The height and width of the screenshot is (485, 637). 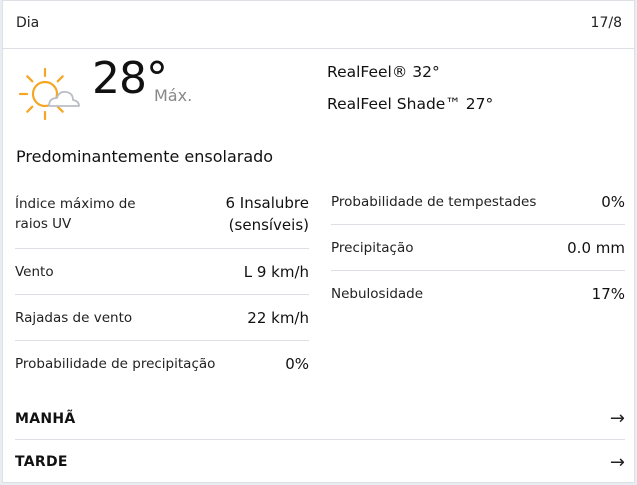 What do you see at coordinates (434, 201) in the screenshot?
I see `detail-label: Probabilidade de tempestades` at bounding box center [434, 201].